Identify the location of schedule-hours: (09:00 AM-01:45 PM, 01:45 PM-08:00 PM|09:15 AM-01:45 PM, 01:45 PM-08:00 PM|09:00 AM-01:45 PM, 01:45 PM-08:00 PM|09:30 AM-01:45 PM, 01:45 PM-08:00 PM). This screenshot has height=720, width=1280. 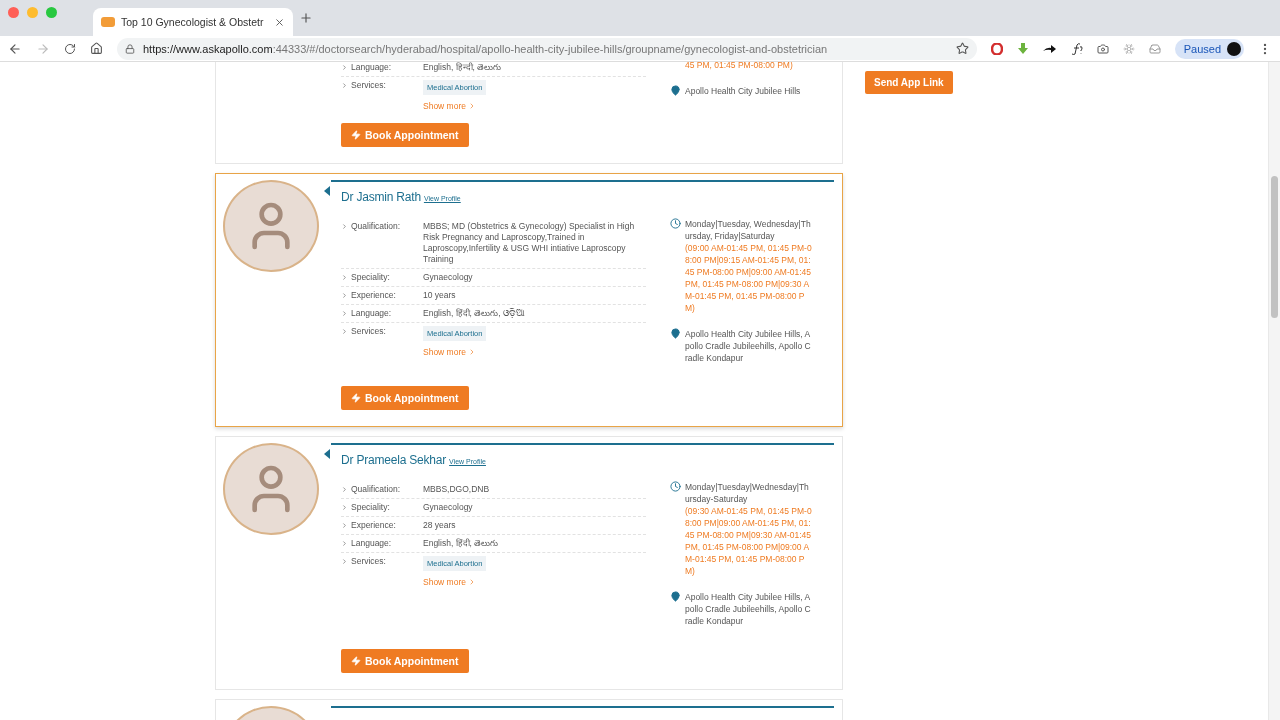
(749, 278).